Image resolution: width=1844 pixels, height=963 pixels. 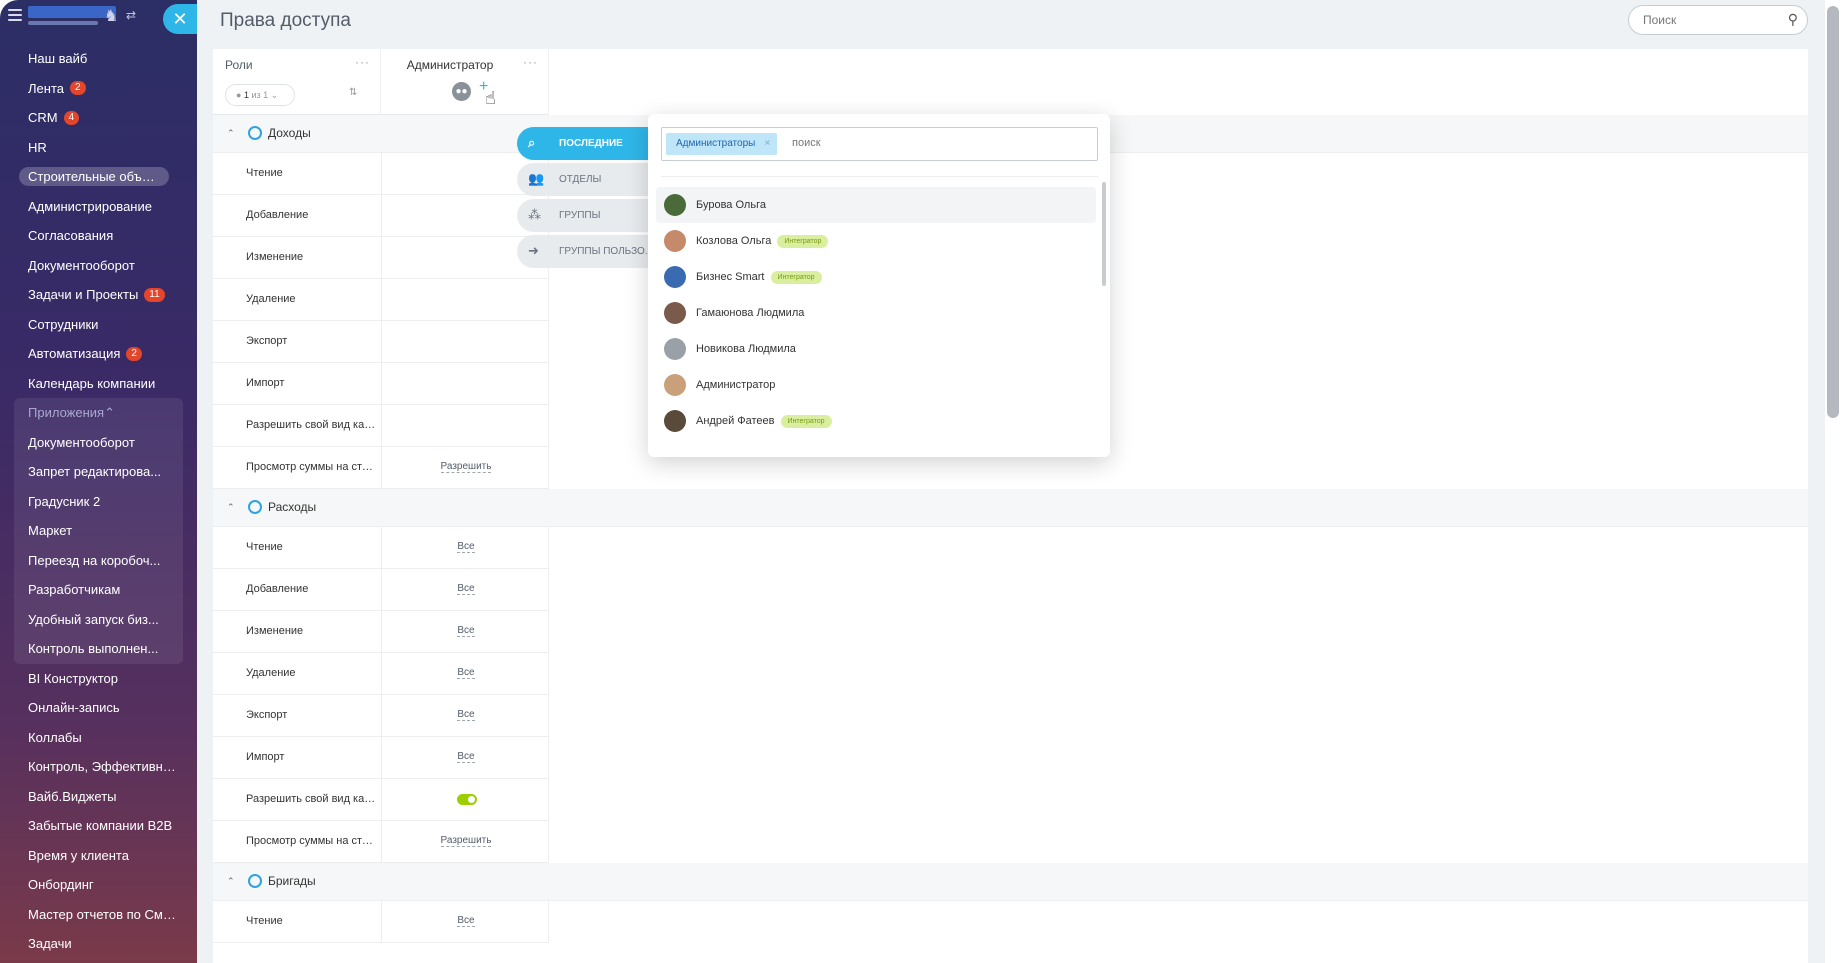 What do you see at coordinates (1793, 19) in the screenshot?
I see `search-icon: ⚲` at bounding box center [1793, 19].